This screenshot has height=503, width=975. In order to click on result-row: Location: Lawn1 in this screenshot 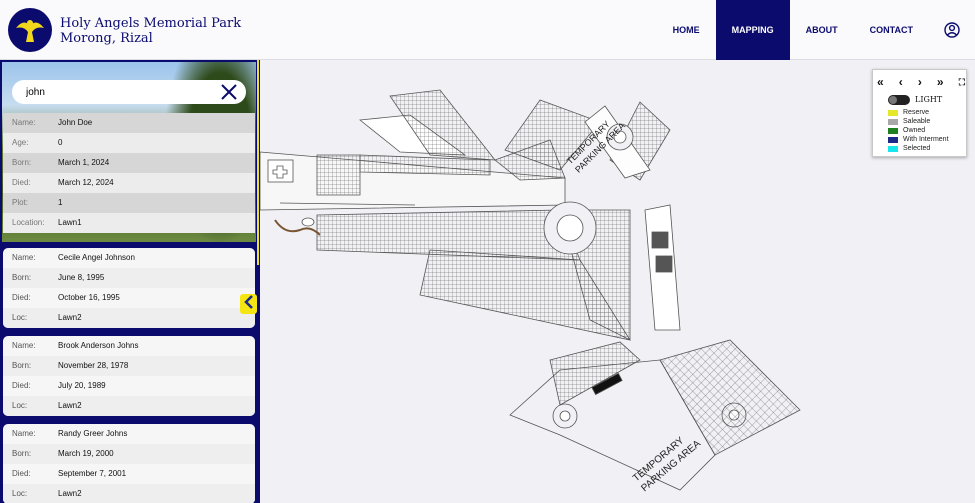, I will do `click(129, 223)`.